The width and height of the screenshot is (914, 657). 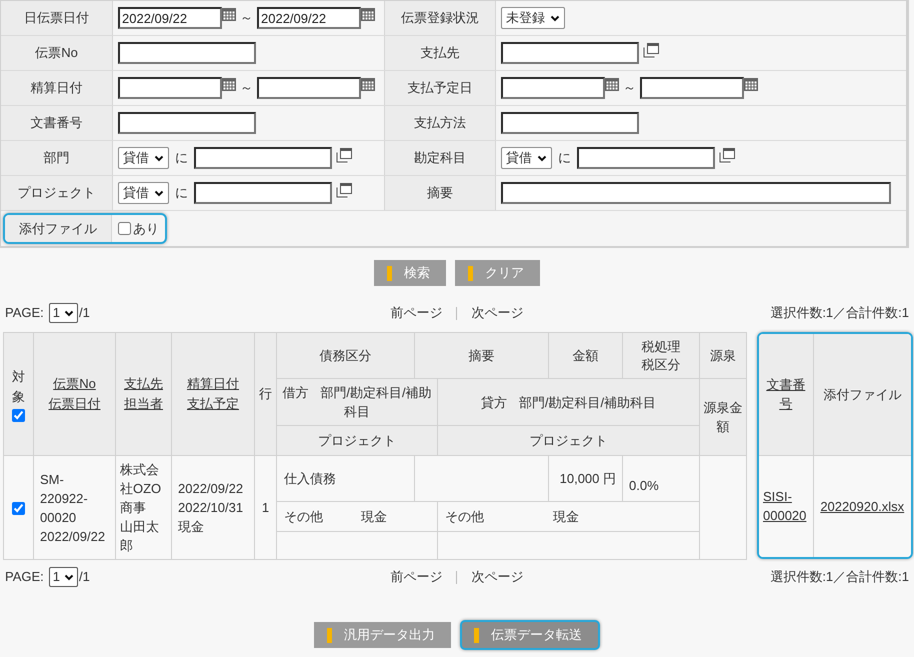 I want to click on field-label: 勘定科目, so click(x=440, y=158).